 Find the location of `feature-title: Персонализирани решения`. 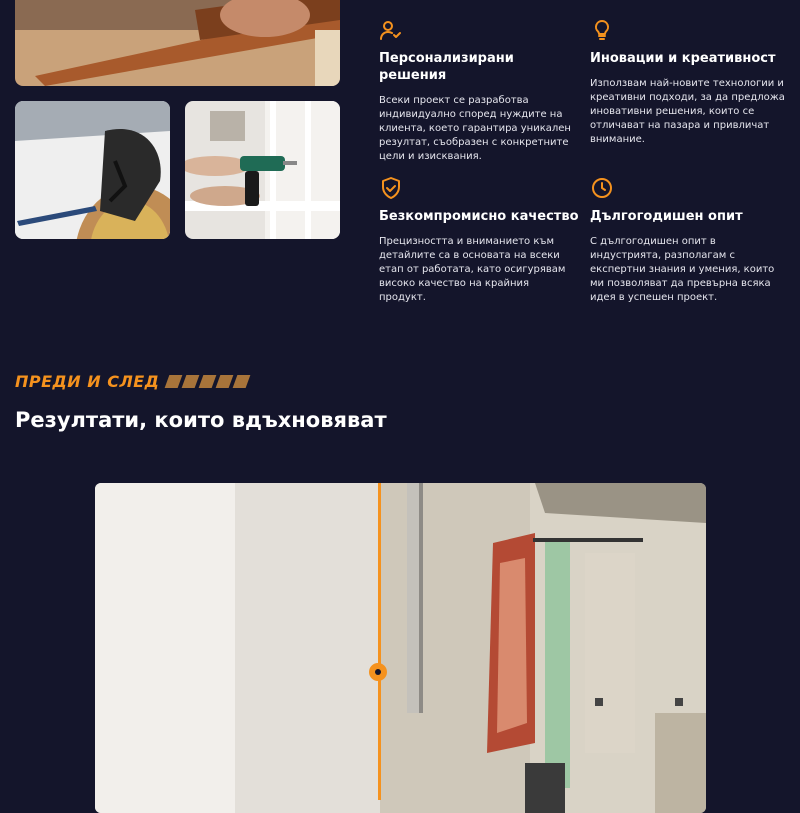

feature-title: Персонализирани решения is located at coordinates (446, 67).